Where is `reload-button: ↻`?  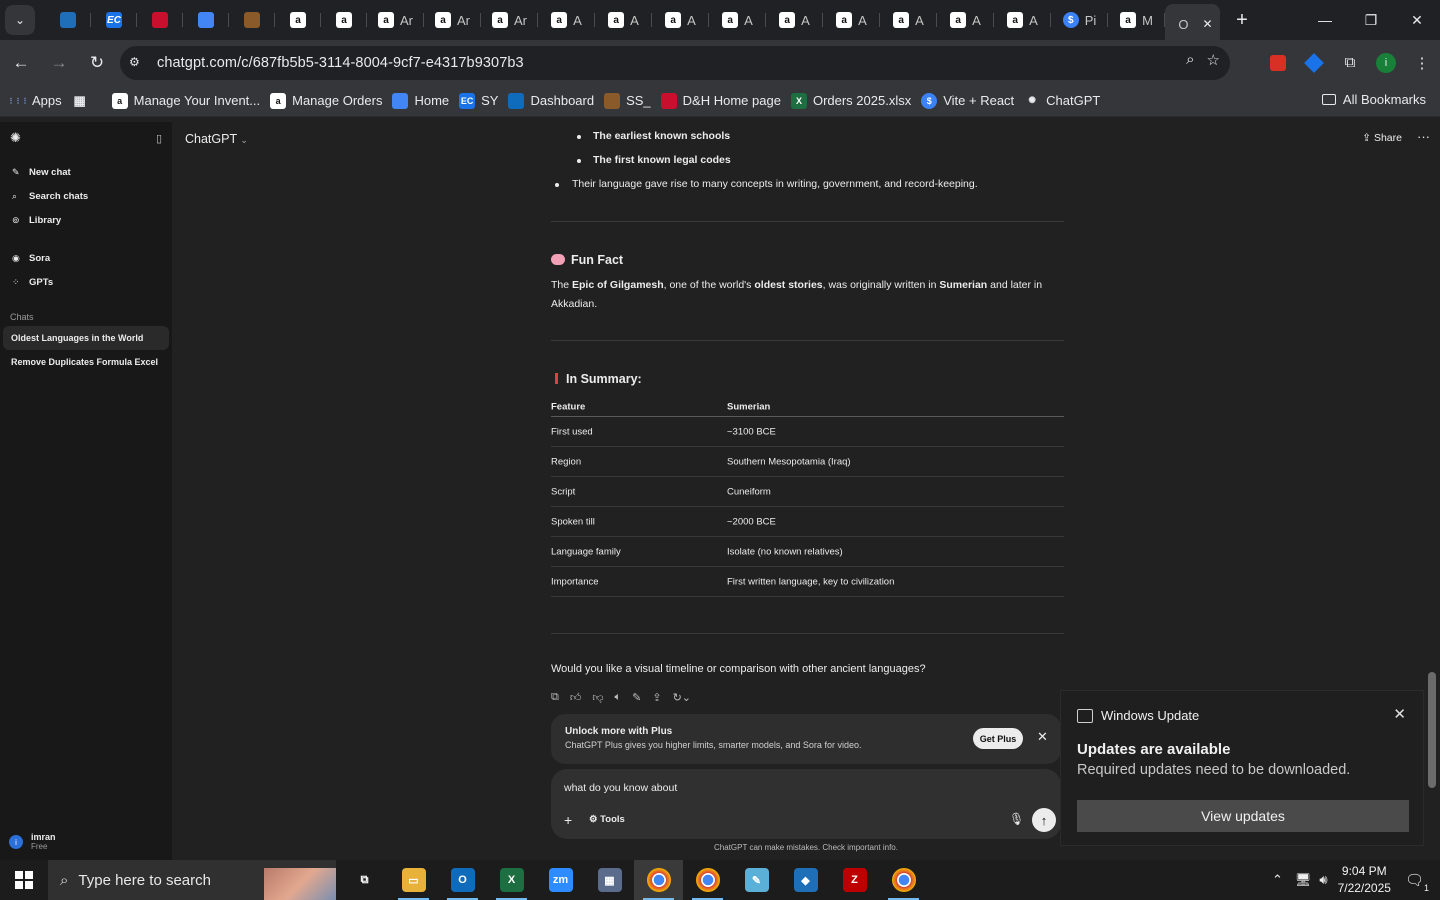
reload-button: ↻ is located at coordinates (97, 63).